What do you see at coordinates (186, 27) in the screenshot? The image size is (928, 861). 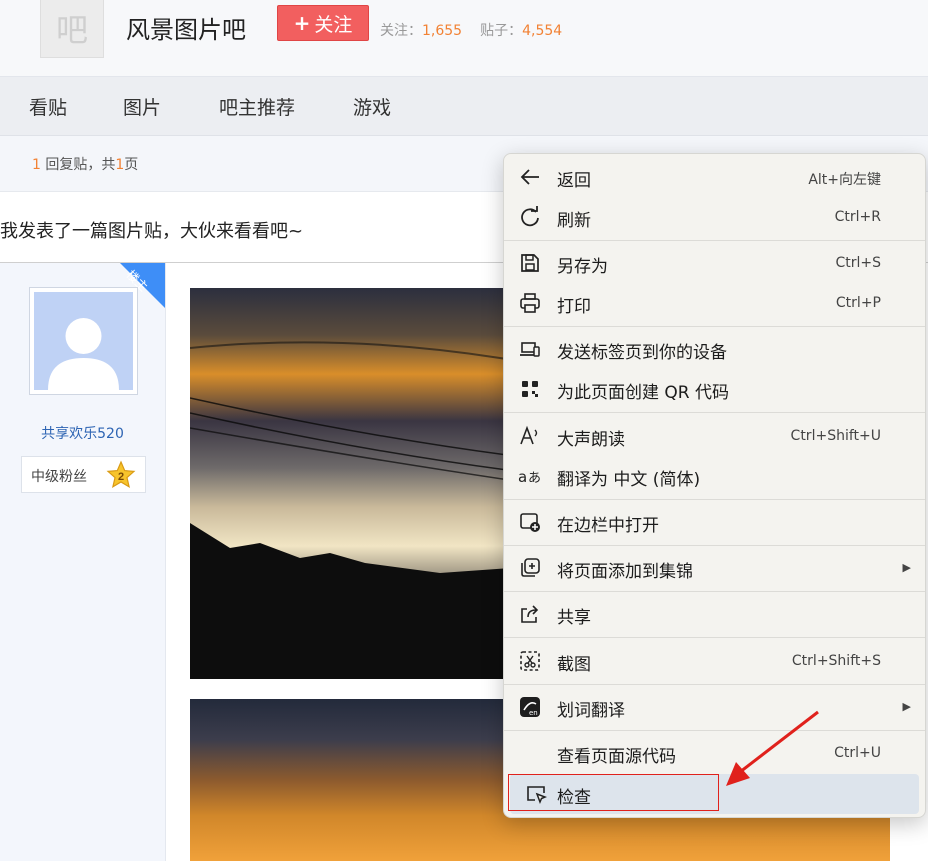 I see `forum-title: 风景图片吧` at bounding box center [186, 27].